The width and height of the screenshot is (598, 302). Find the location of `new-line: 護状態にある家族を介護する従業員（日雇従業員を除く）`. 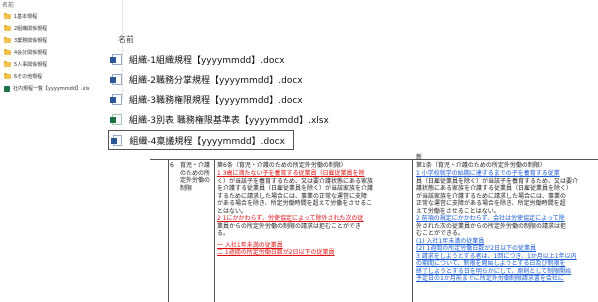

new-line: 護状態にある家族を介護する従業員（日雇従業員を除く） is located at coordinates (494, 188).